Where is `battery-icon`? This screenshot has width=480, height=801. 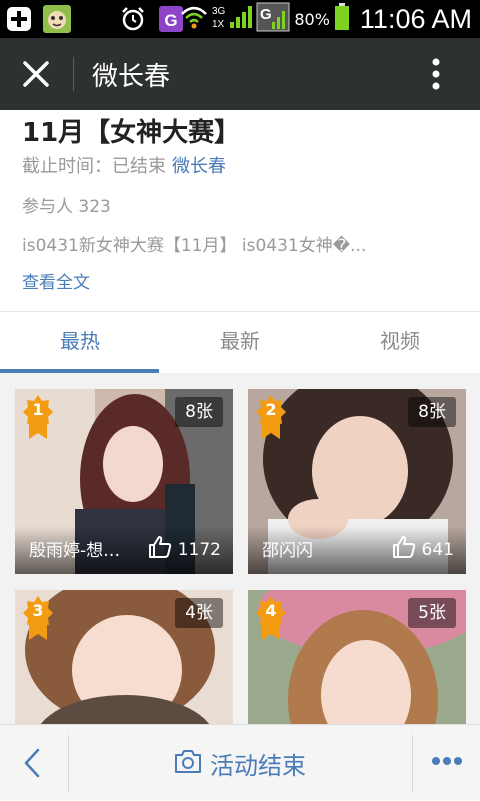
battery-icon is located at coordinates (342, 19).